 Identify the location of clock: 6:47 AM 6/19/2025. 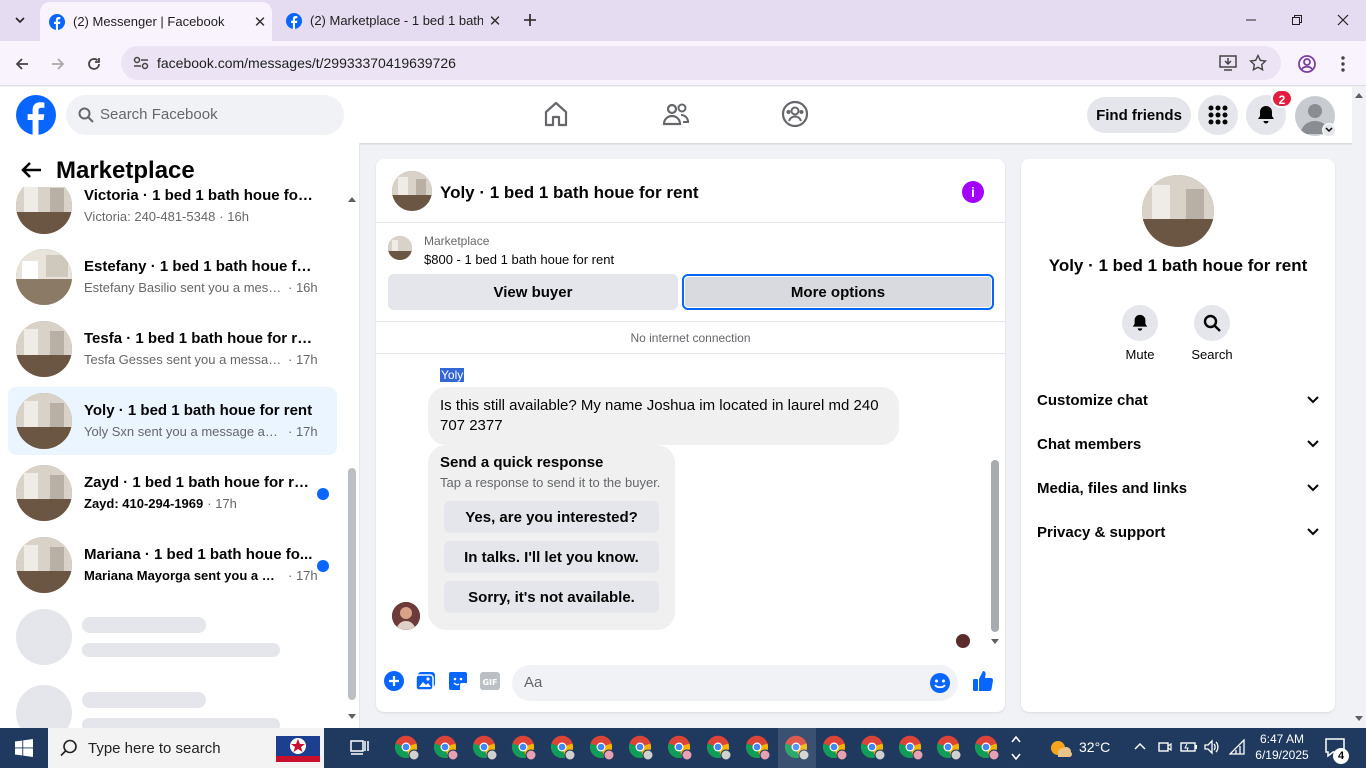
(1282, 747).